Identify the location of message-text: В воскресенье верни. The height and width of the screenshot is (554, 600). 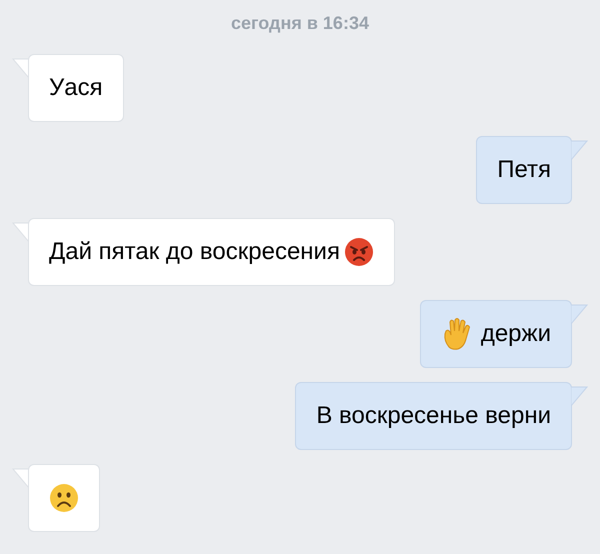
(433, 416).